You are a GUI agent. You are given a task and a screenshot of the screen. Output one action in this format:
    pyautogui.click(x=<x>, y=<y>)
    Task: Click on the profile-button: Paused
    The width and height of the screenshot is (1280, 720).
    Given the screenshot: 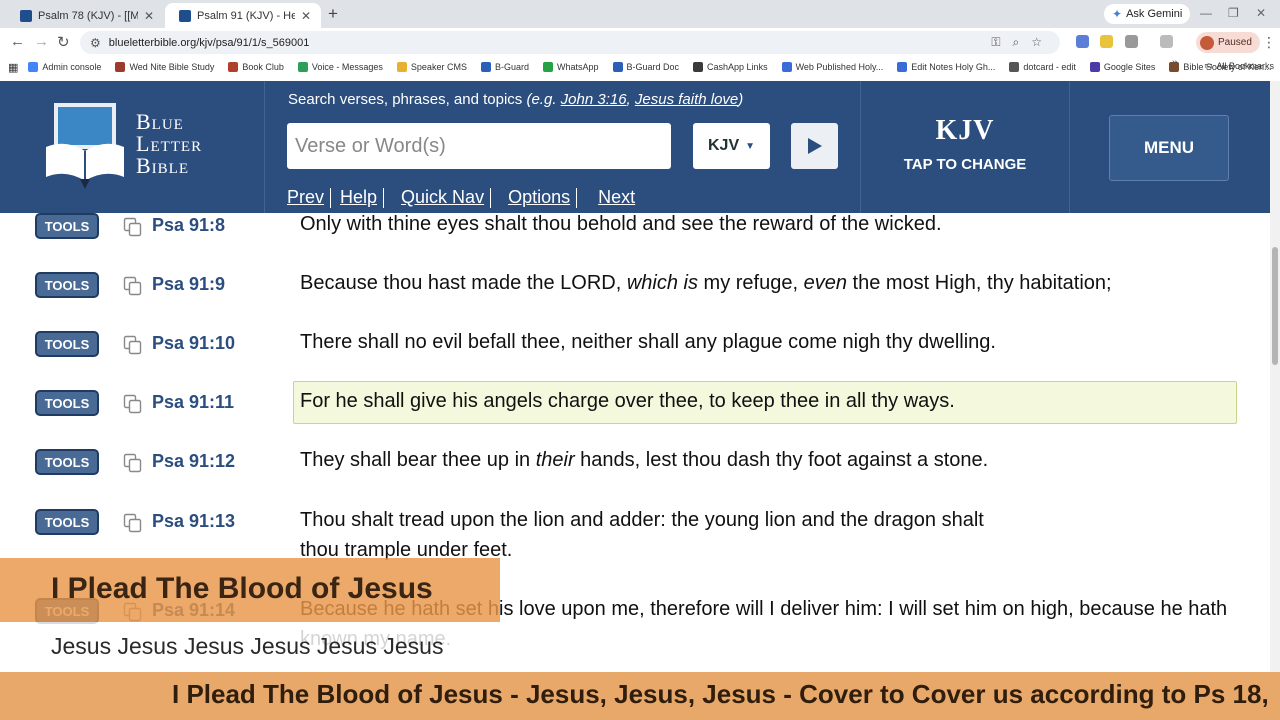 What is the action you would take?
    pyautogui.click(x=1228, y=42)
    